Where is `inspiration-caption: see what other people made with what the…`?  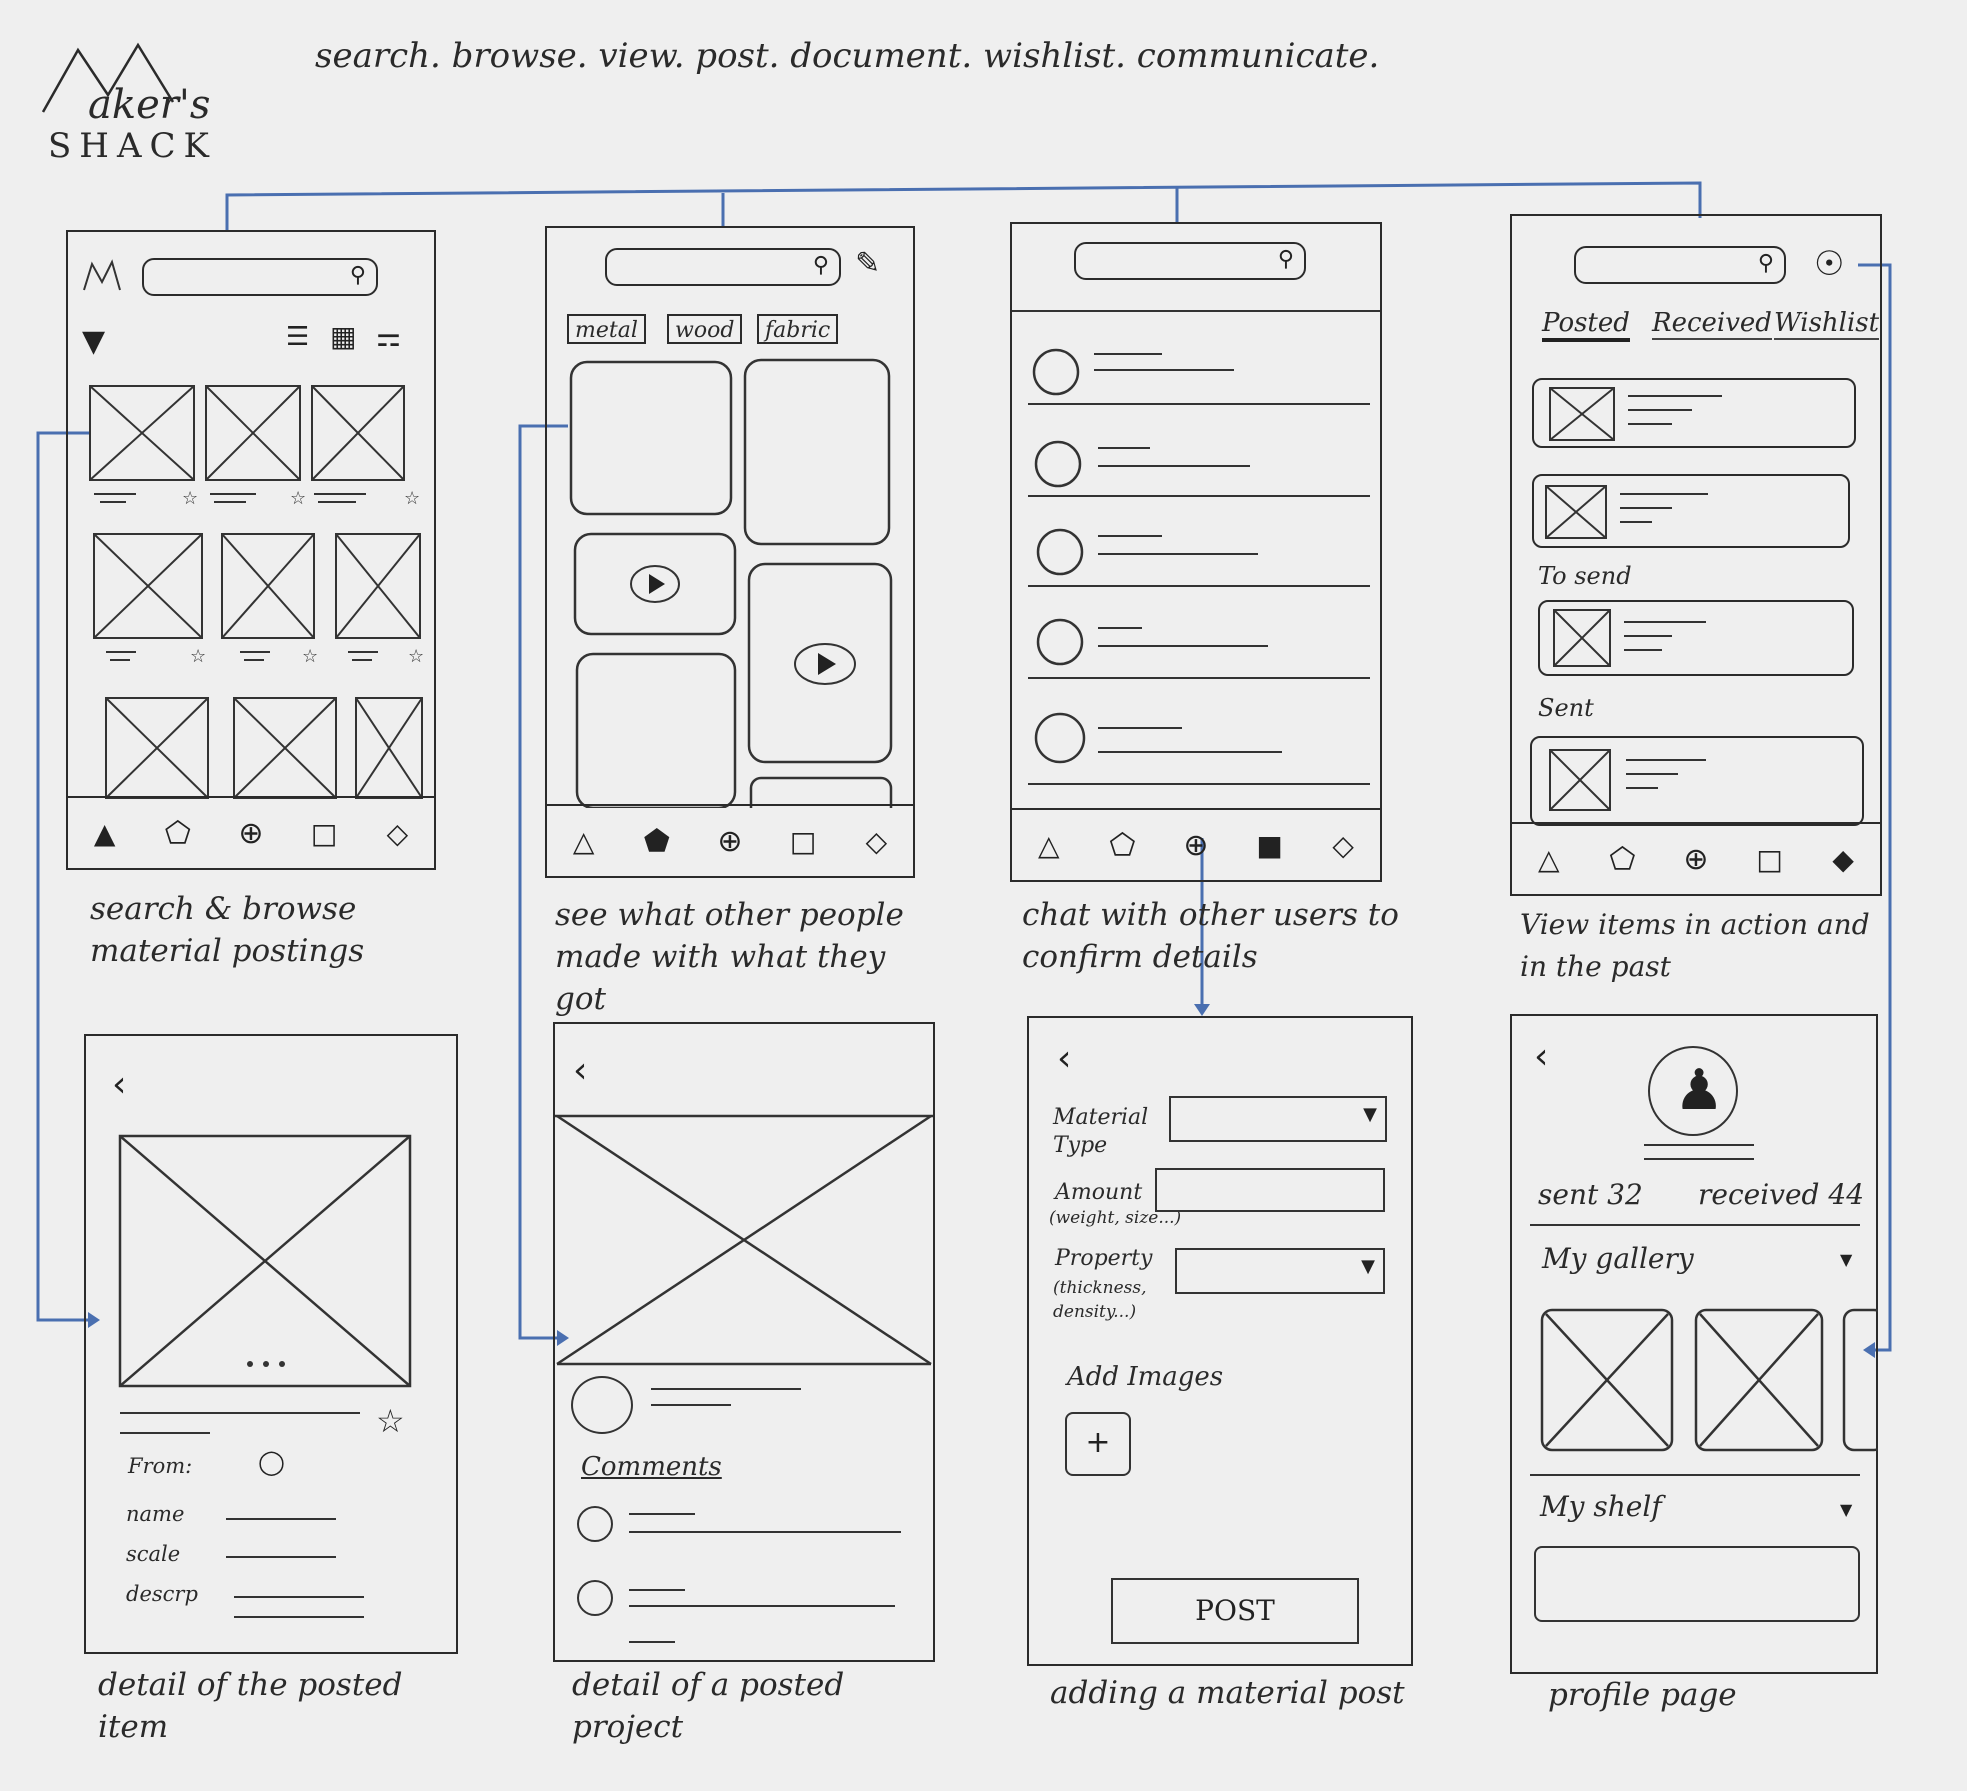 inspiration-caption: see what other people made with what the… is located at coordinates (729, 957).